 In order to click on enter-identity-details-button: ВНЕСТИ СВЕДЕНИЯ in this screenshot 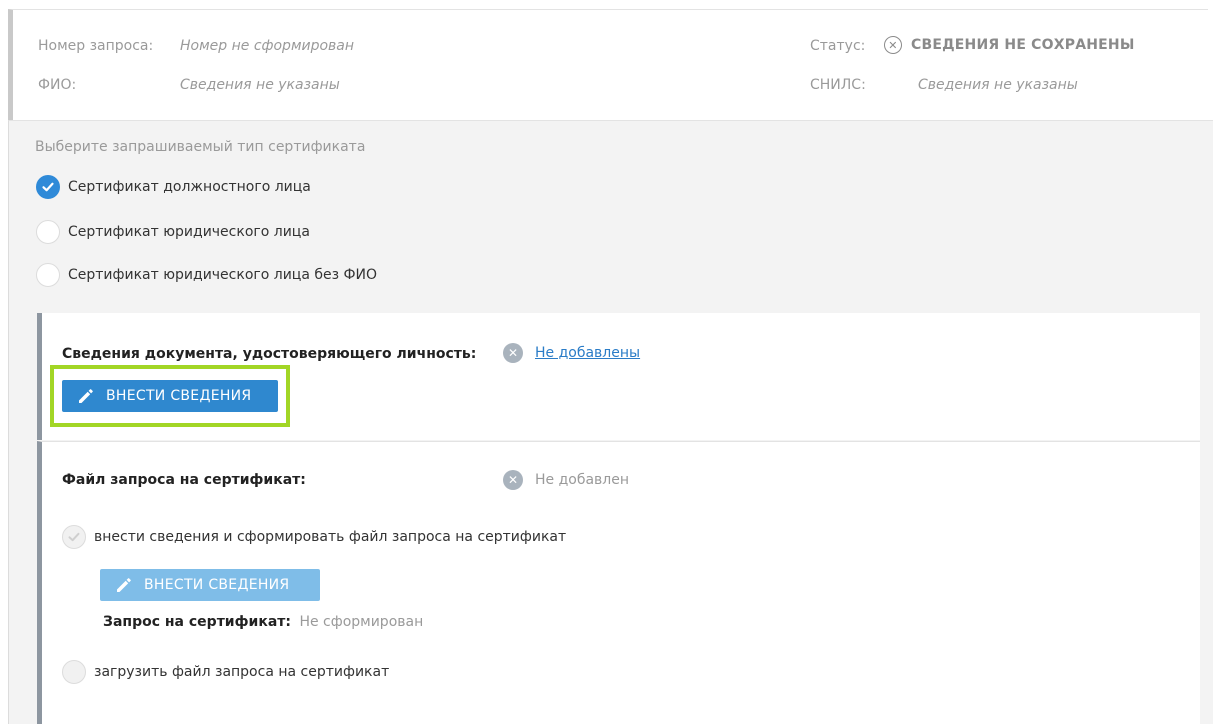, I will do `click(170, 396)`.